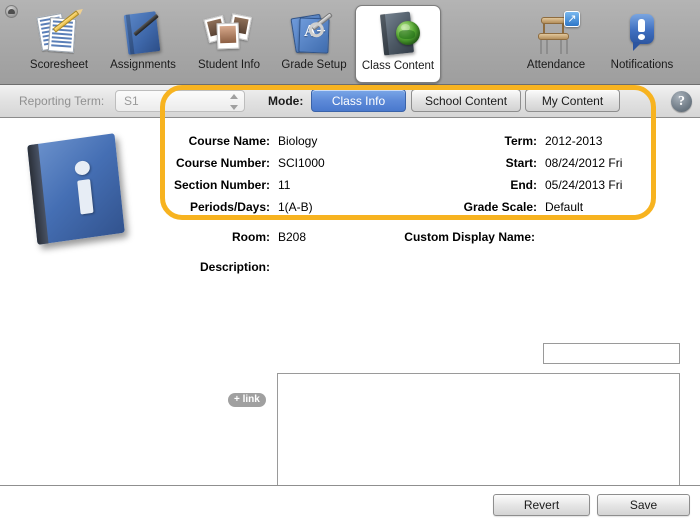  What do you see at coordinates (500, 207) in the screenshot?
I see `grade-scale-label: Grade Scale:` at bounding box center [500, 207].